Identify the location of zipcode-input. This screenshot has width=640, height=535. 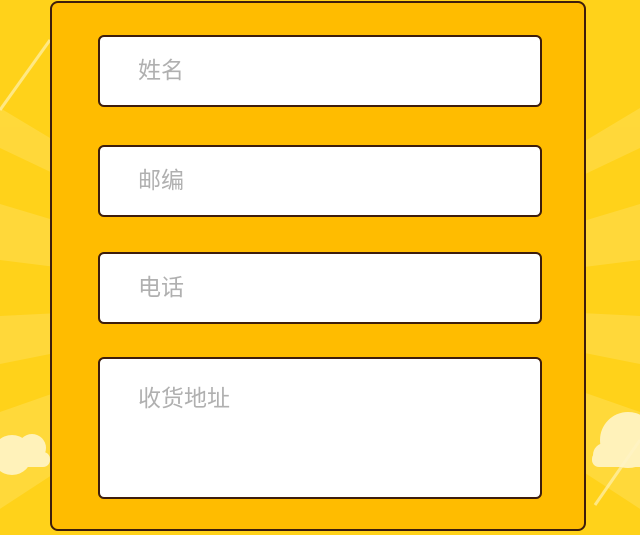
(320, 181).